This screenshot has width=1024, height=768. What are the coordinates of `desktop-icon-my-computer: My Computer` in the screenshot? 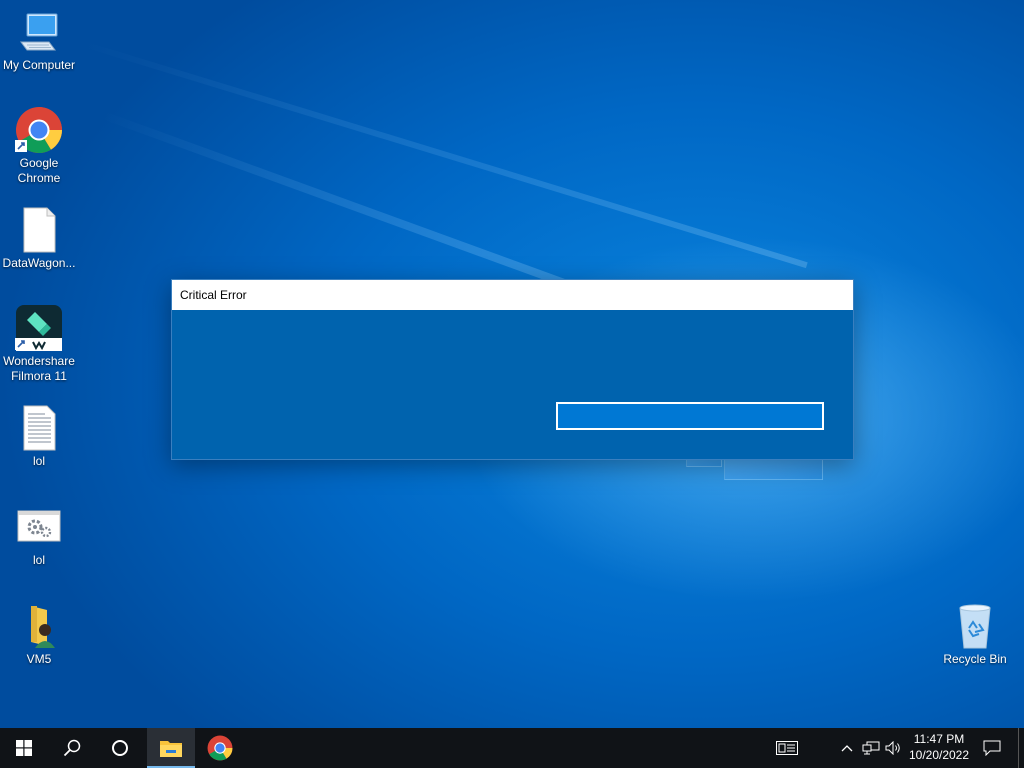 It's located at (39, 40).